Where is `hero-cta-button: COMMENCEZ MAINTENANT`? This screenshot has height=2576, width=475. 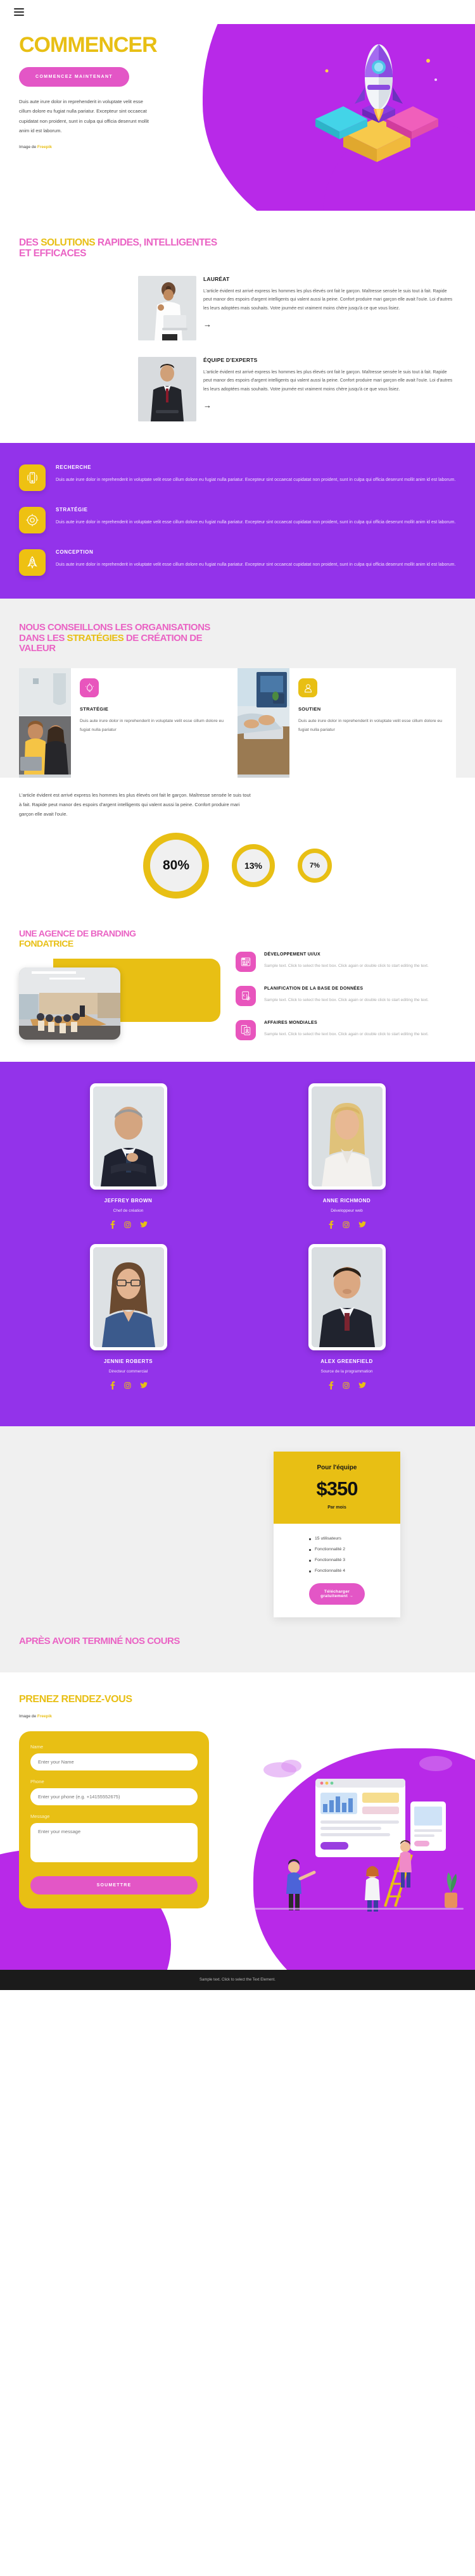 hero-cta-button: COMMENCEZ MAINTENANT is located at coordinates (74, 77).